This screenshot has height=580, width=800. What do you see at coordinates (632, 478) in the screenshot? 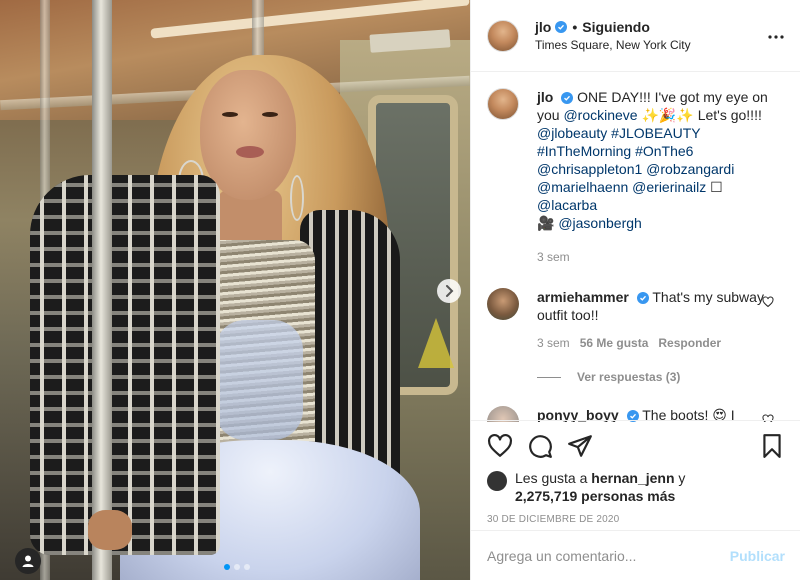
I see `liker-username: hernan_jenn` at bounding box center [632, 478].